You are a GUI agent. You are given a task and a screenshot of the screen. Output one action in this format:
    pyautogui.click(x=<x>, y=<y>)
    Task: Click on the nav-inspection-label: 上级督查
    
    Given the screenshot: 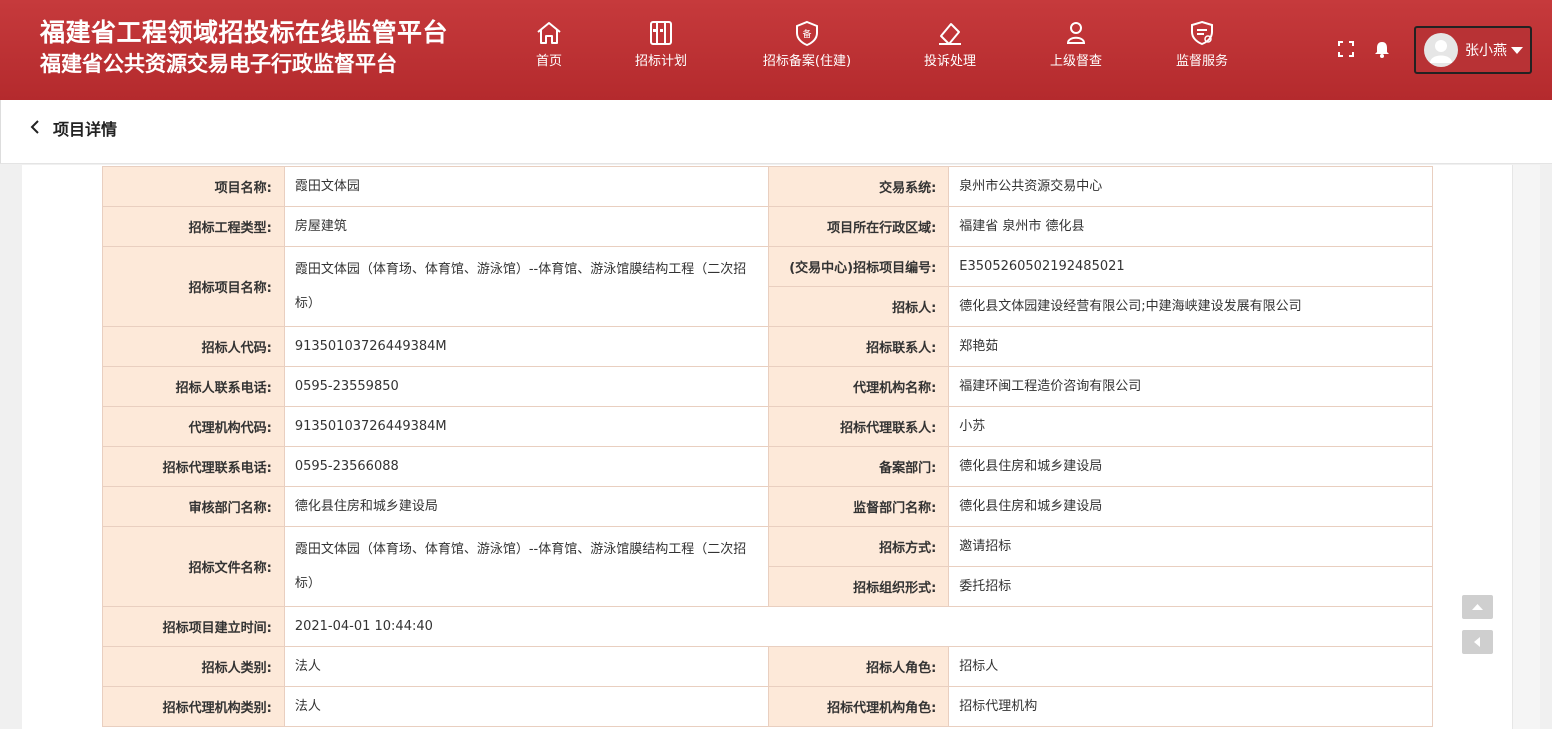 What is the action you would take?
    pyautogui.click(x=1075, y=61)
    